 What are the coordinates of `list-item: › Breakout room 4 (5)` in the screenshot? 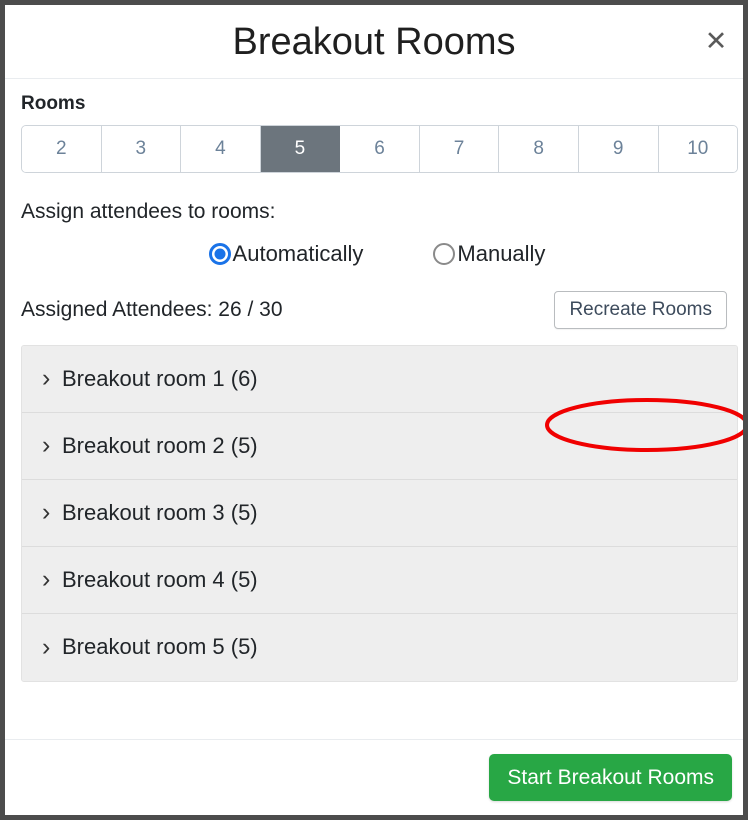 It's located at (379, 580).